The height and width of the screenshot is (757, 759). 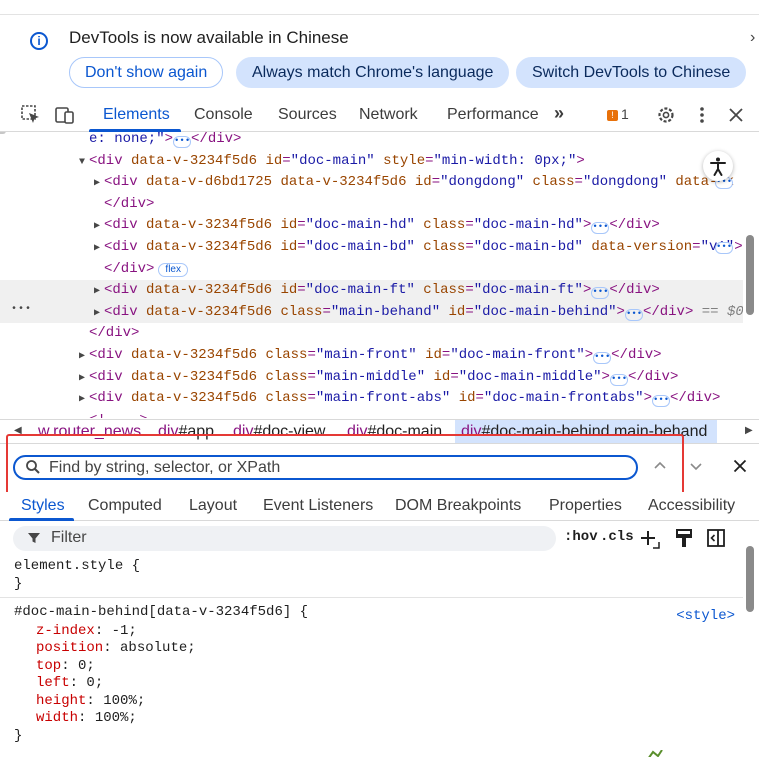 I want to click on dom-node-markup: </div> flex, so click(x=146, y=270).